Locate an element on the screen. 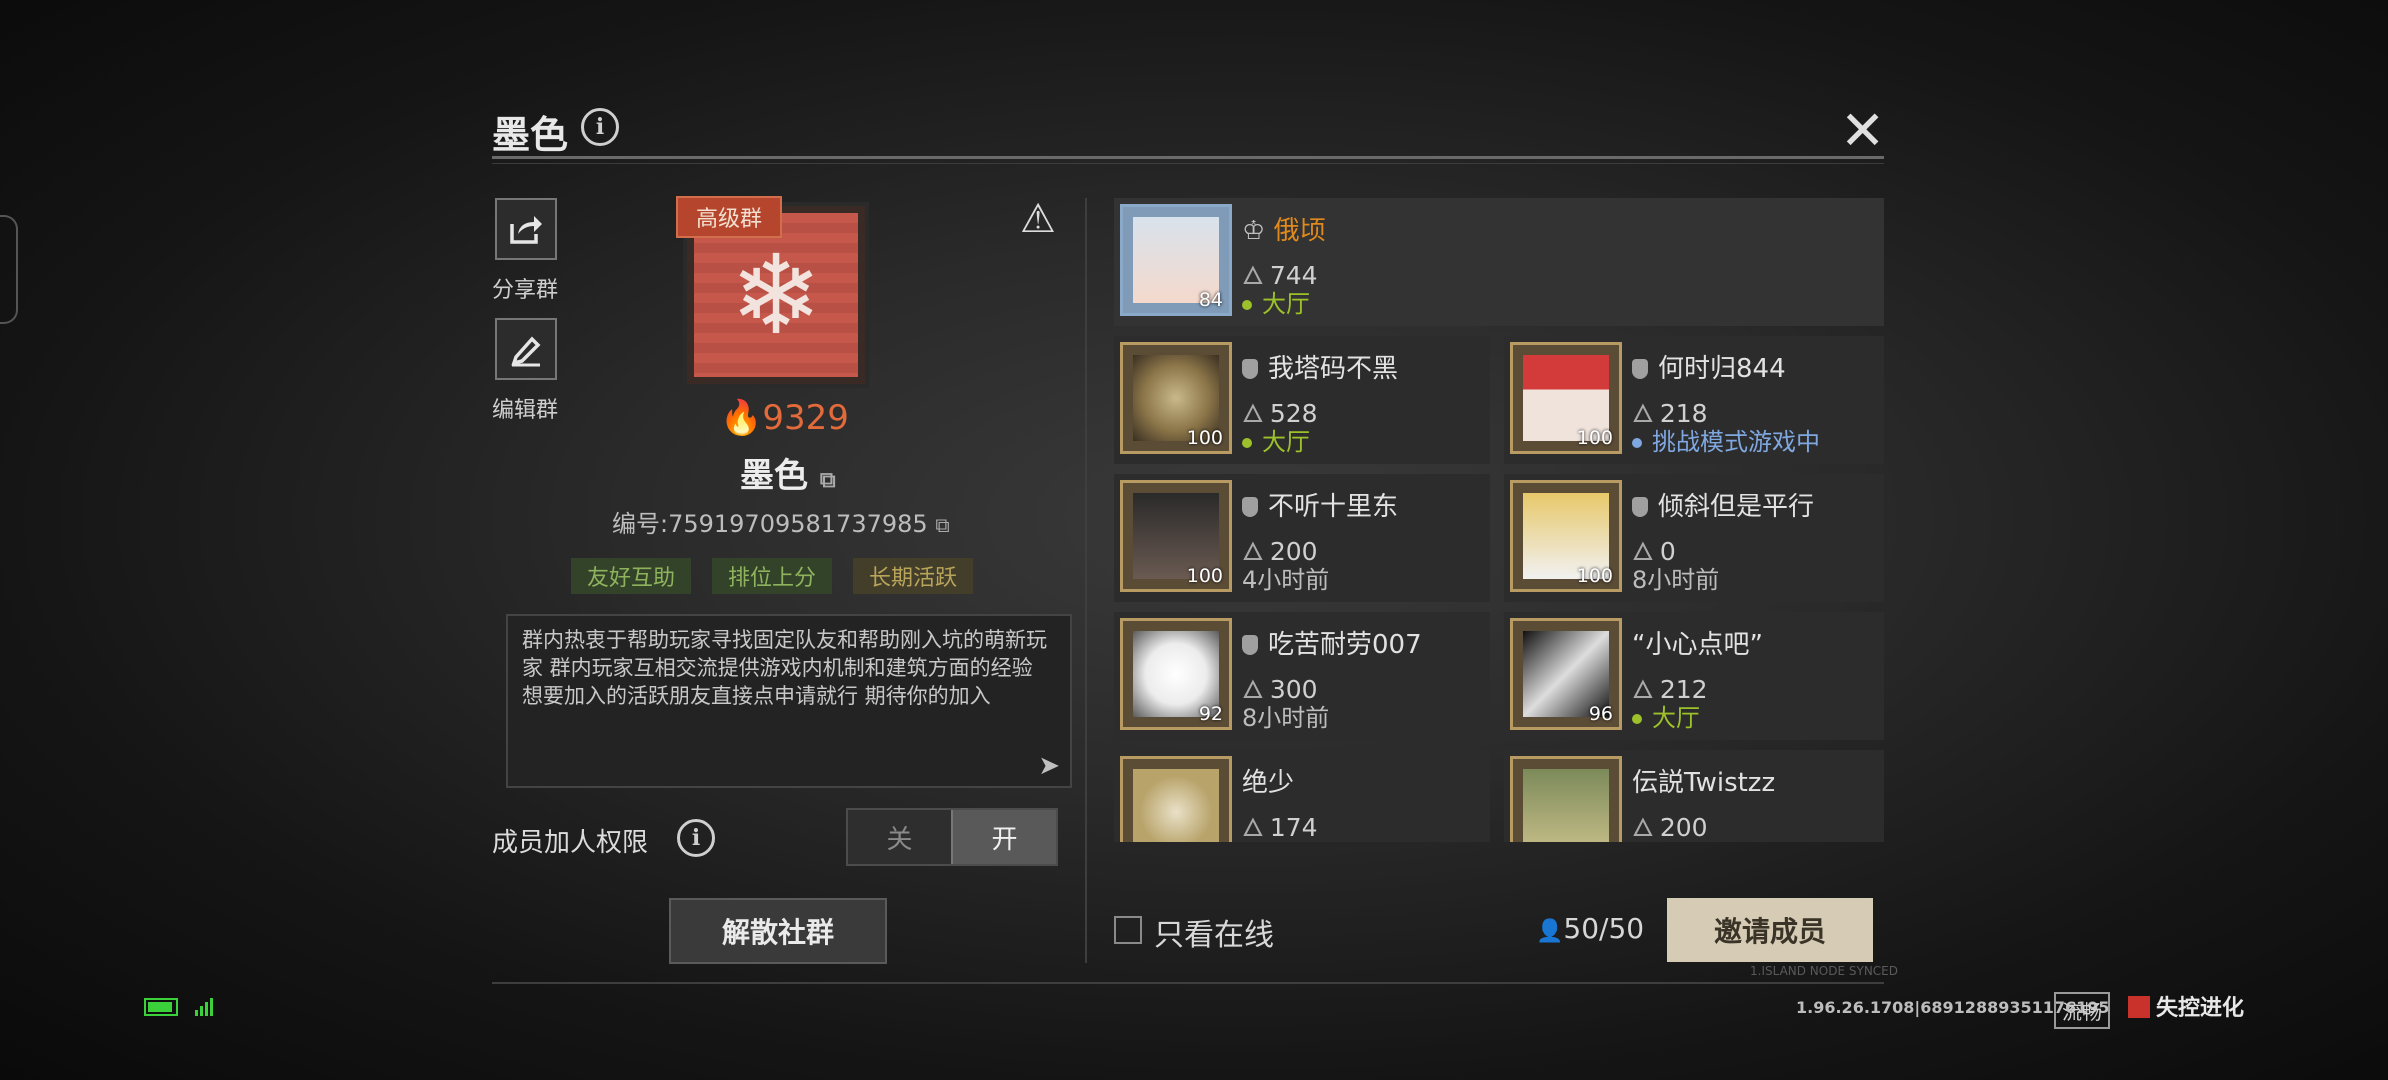 The image size is (2388, 1080). column-divider is located at coordinates (1086, 580).